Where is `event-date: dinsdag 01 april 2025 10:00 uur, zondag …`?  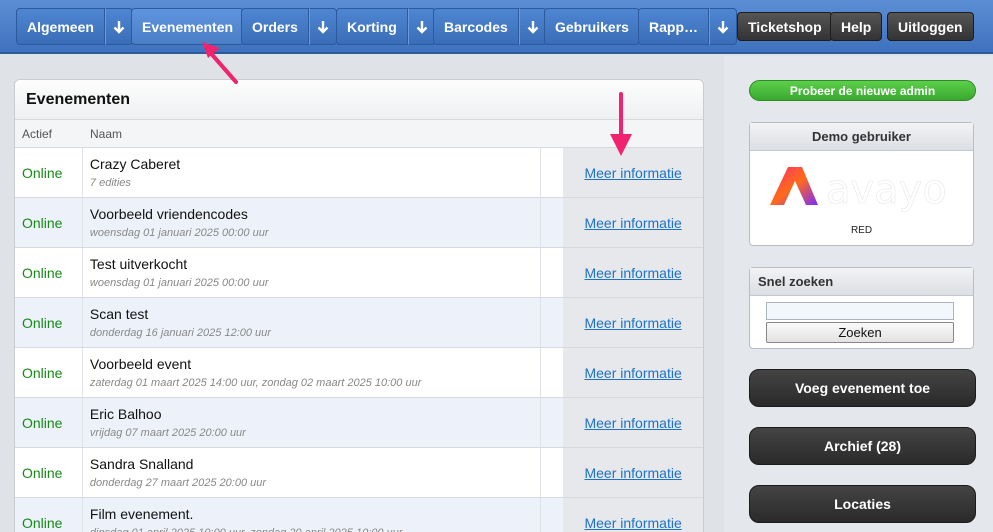
event-date: dinsdag 01 april 2025 10:00 uur, zondag … is located at coordinates (315, 529).